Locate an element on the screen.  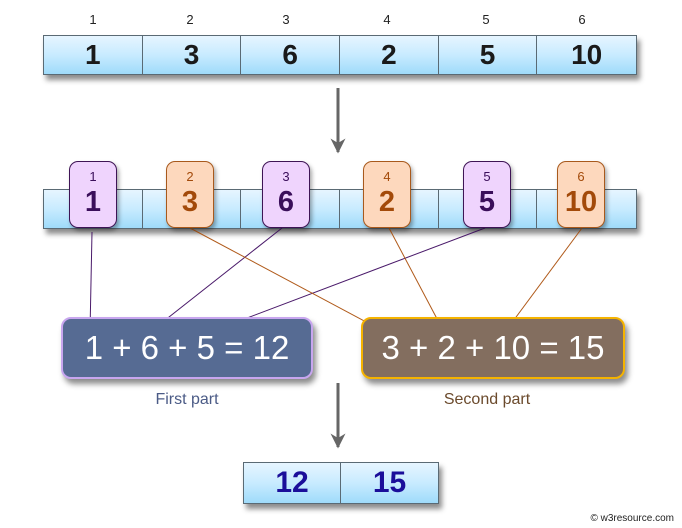
card-value: 3 is located at coordinates (190, 202).